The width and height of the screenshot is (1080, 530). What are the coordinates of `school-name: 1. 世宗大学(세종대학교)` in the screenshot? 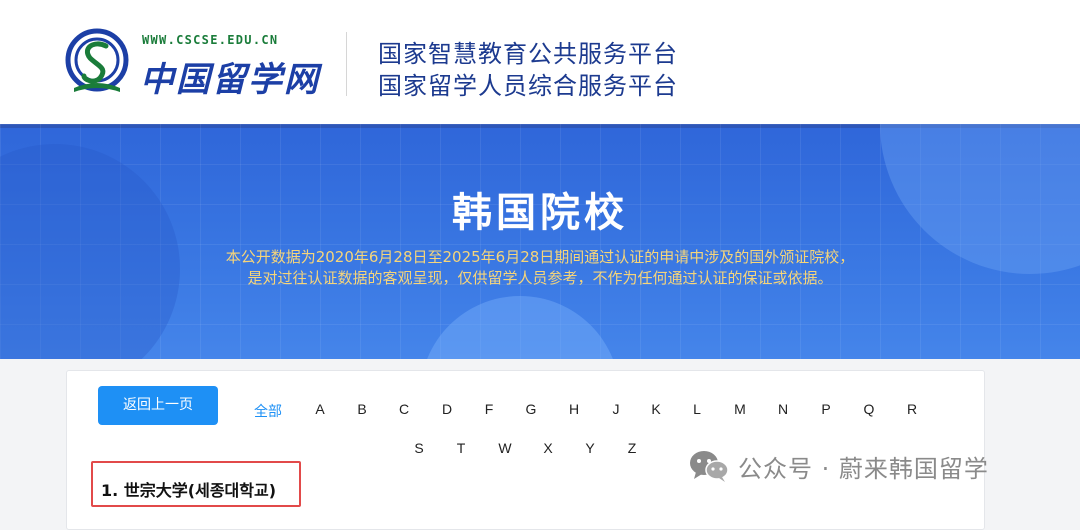 It's located at (188, 489).